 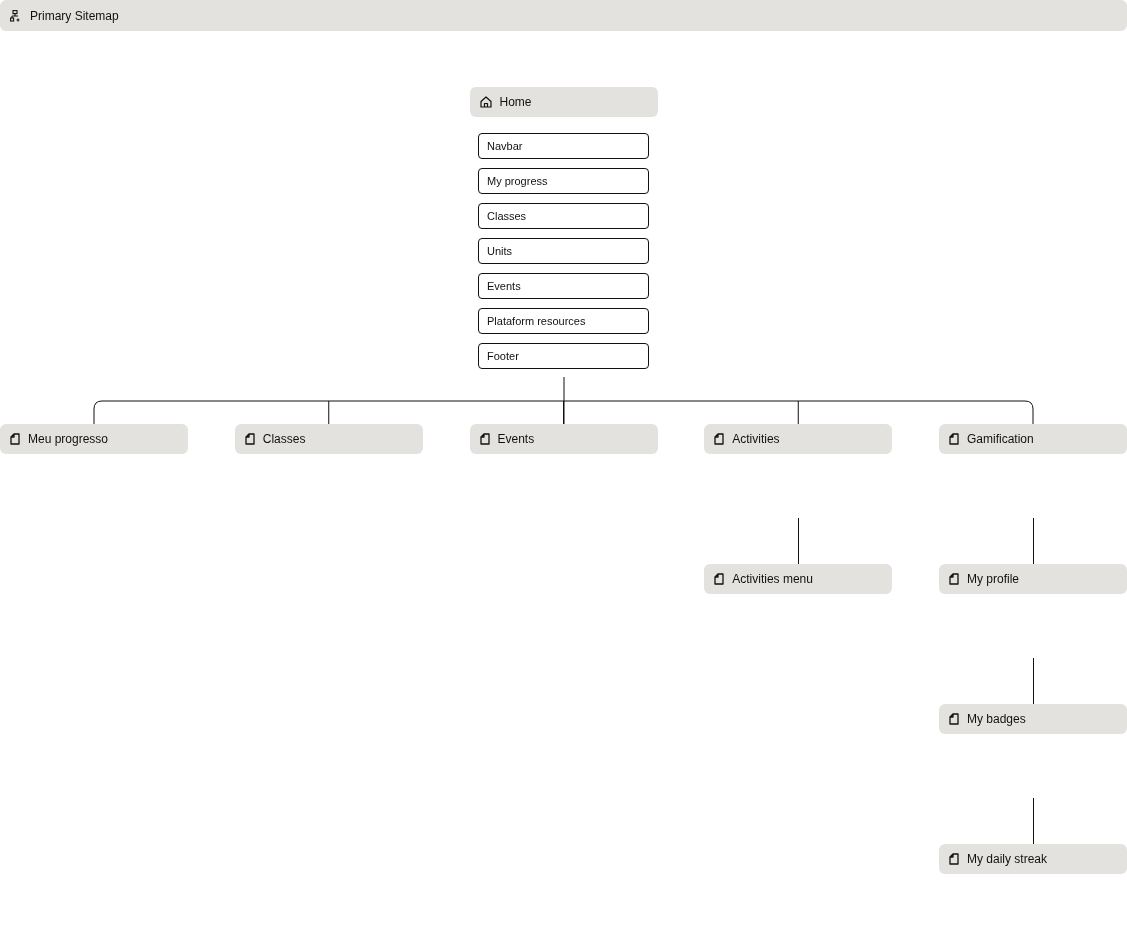 What do you see at coordinates (563, 146) in the screenshot?
I see `section-node: Navbar` at bounding box center [563, 146].